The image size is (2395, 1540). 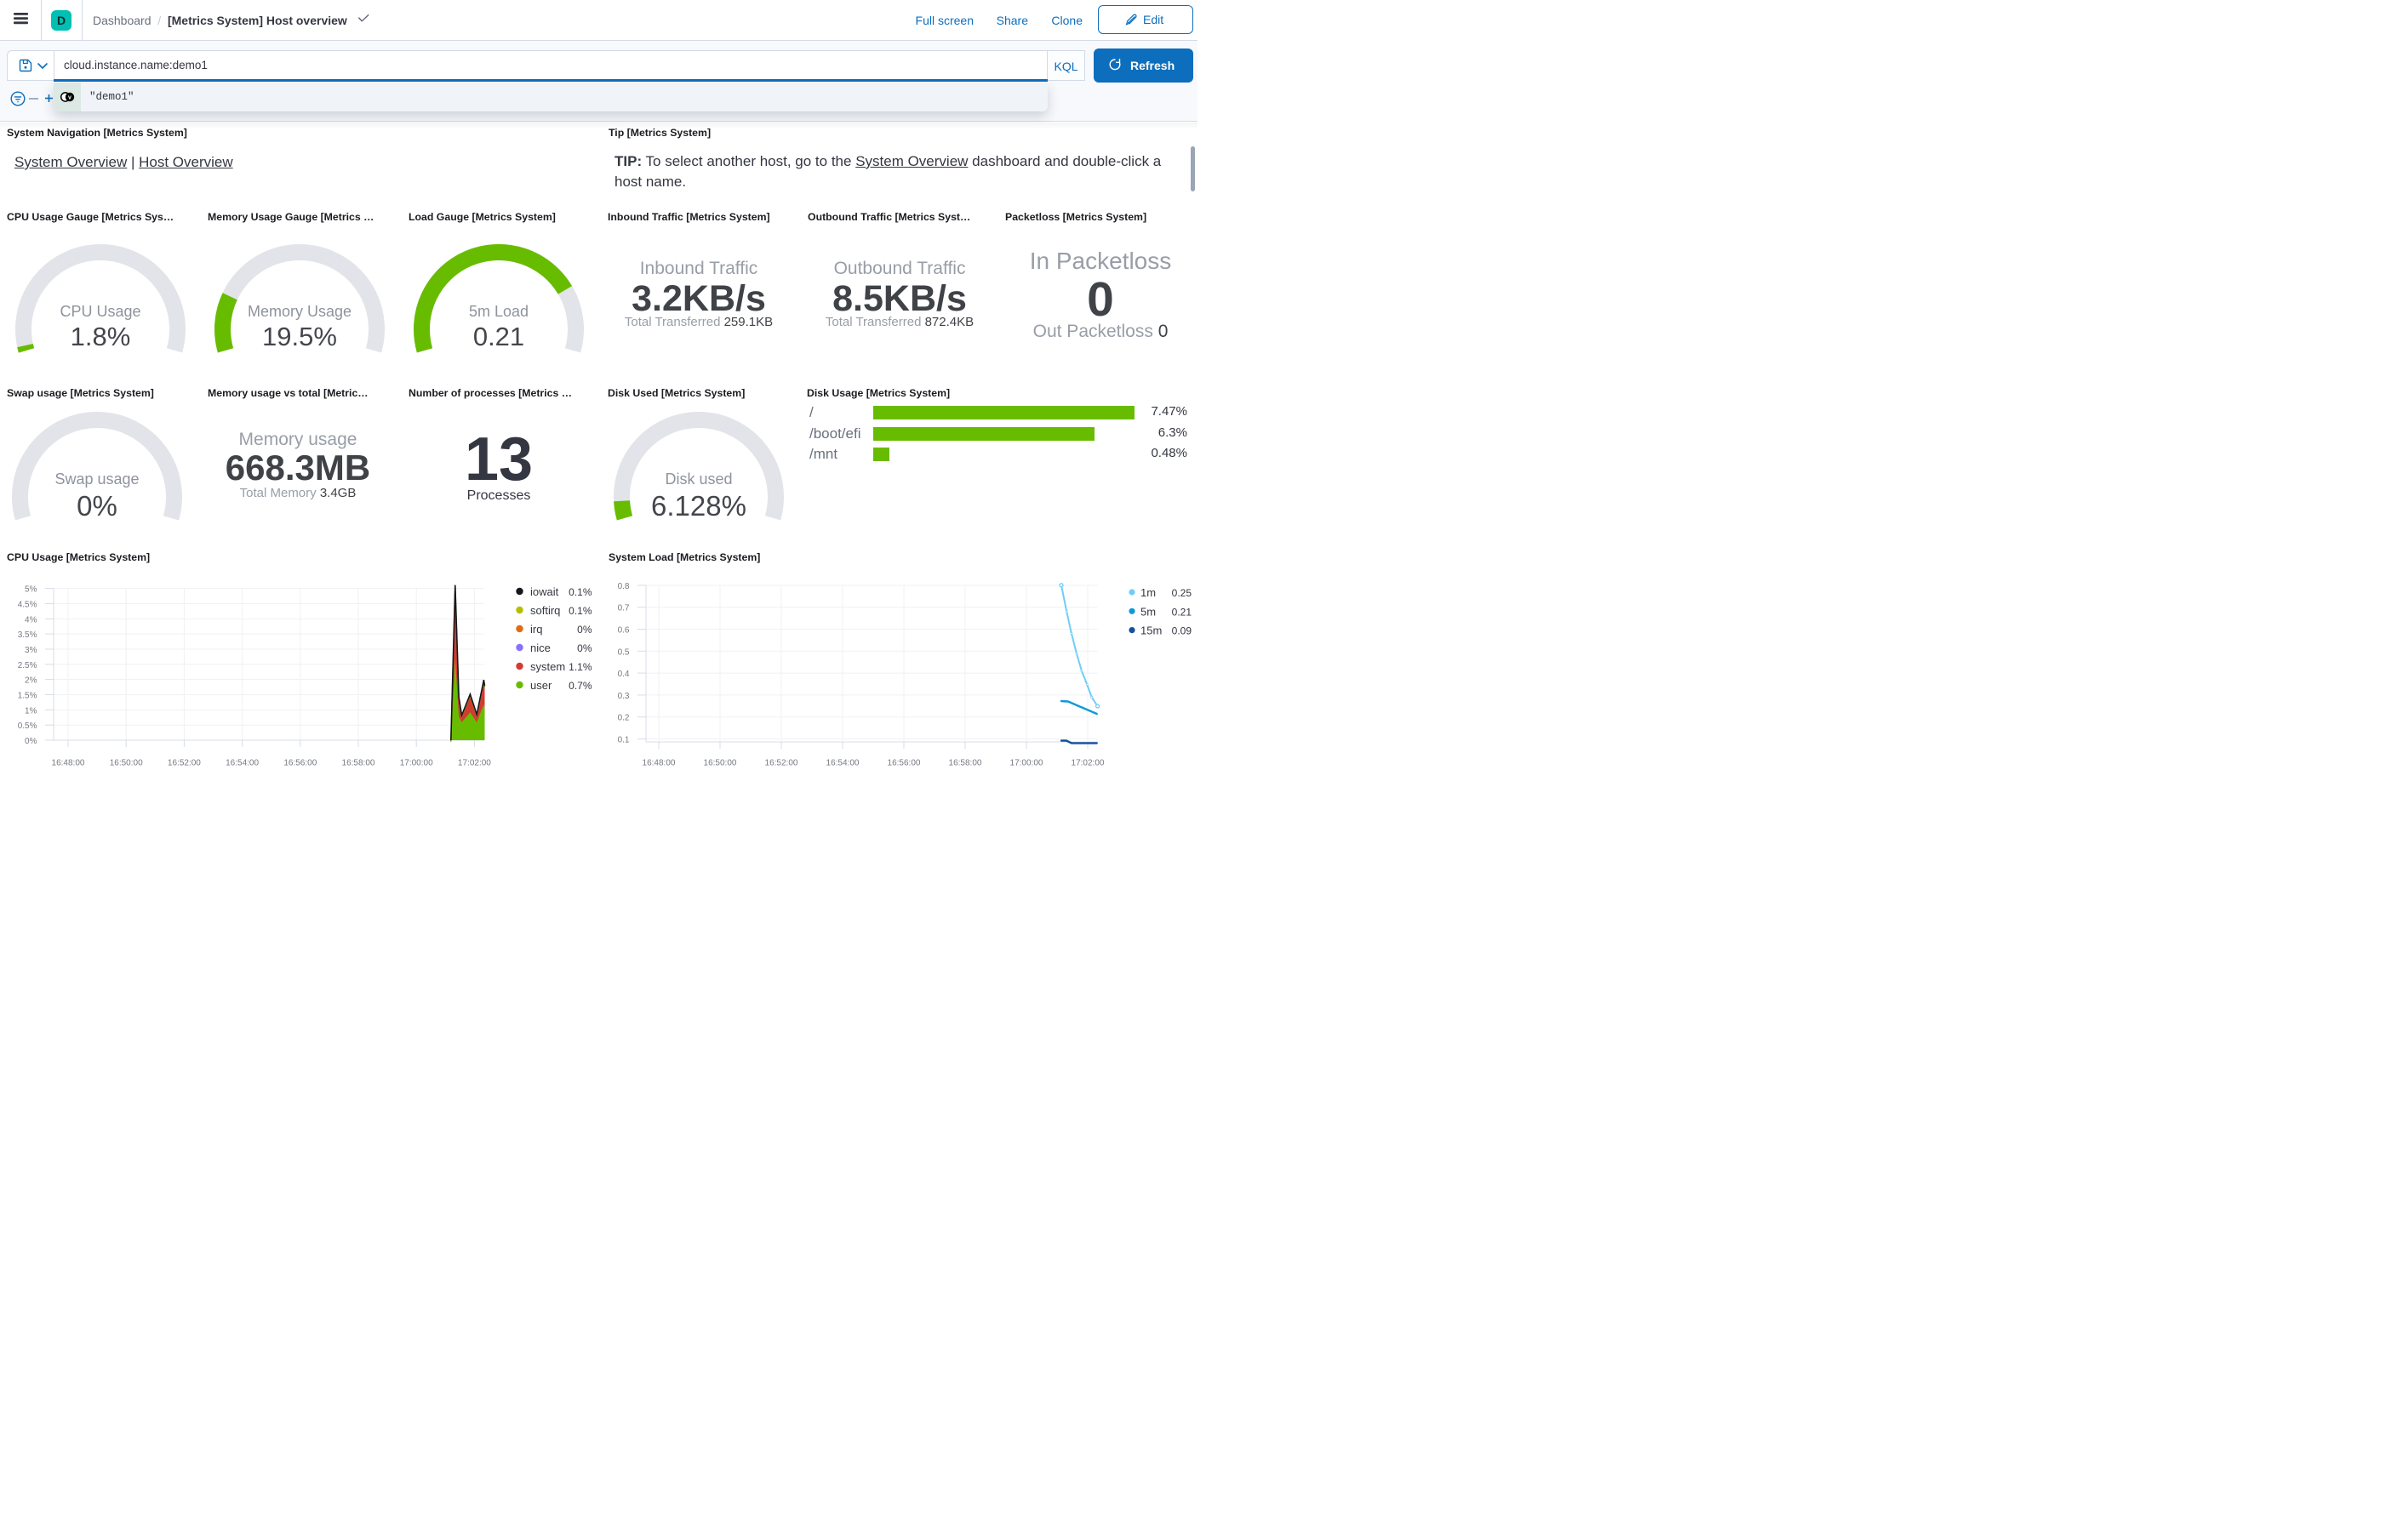 What do you see at coordinates (624, 740) in the screenshot?
I see `svg-text: 0.1` at bounding box center [624, 740].